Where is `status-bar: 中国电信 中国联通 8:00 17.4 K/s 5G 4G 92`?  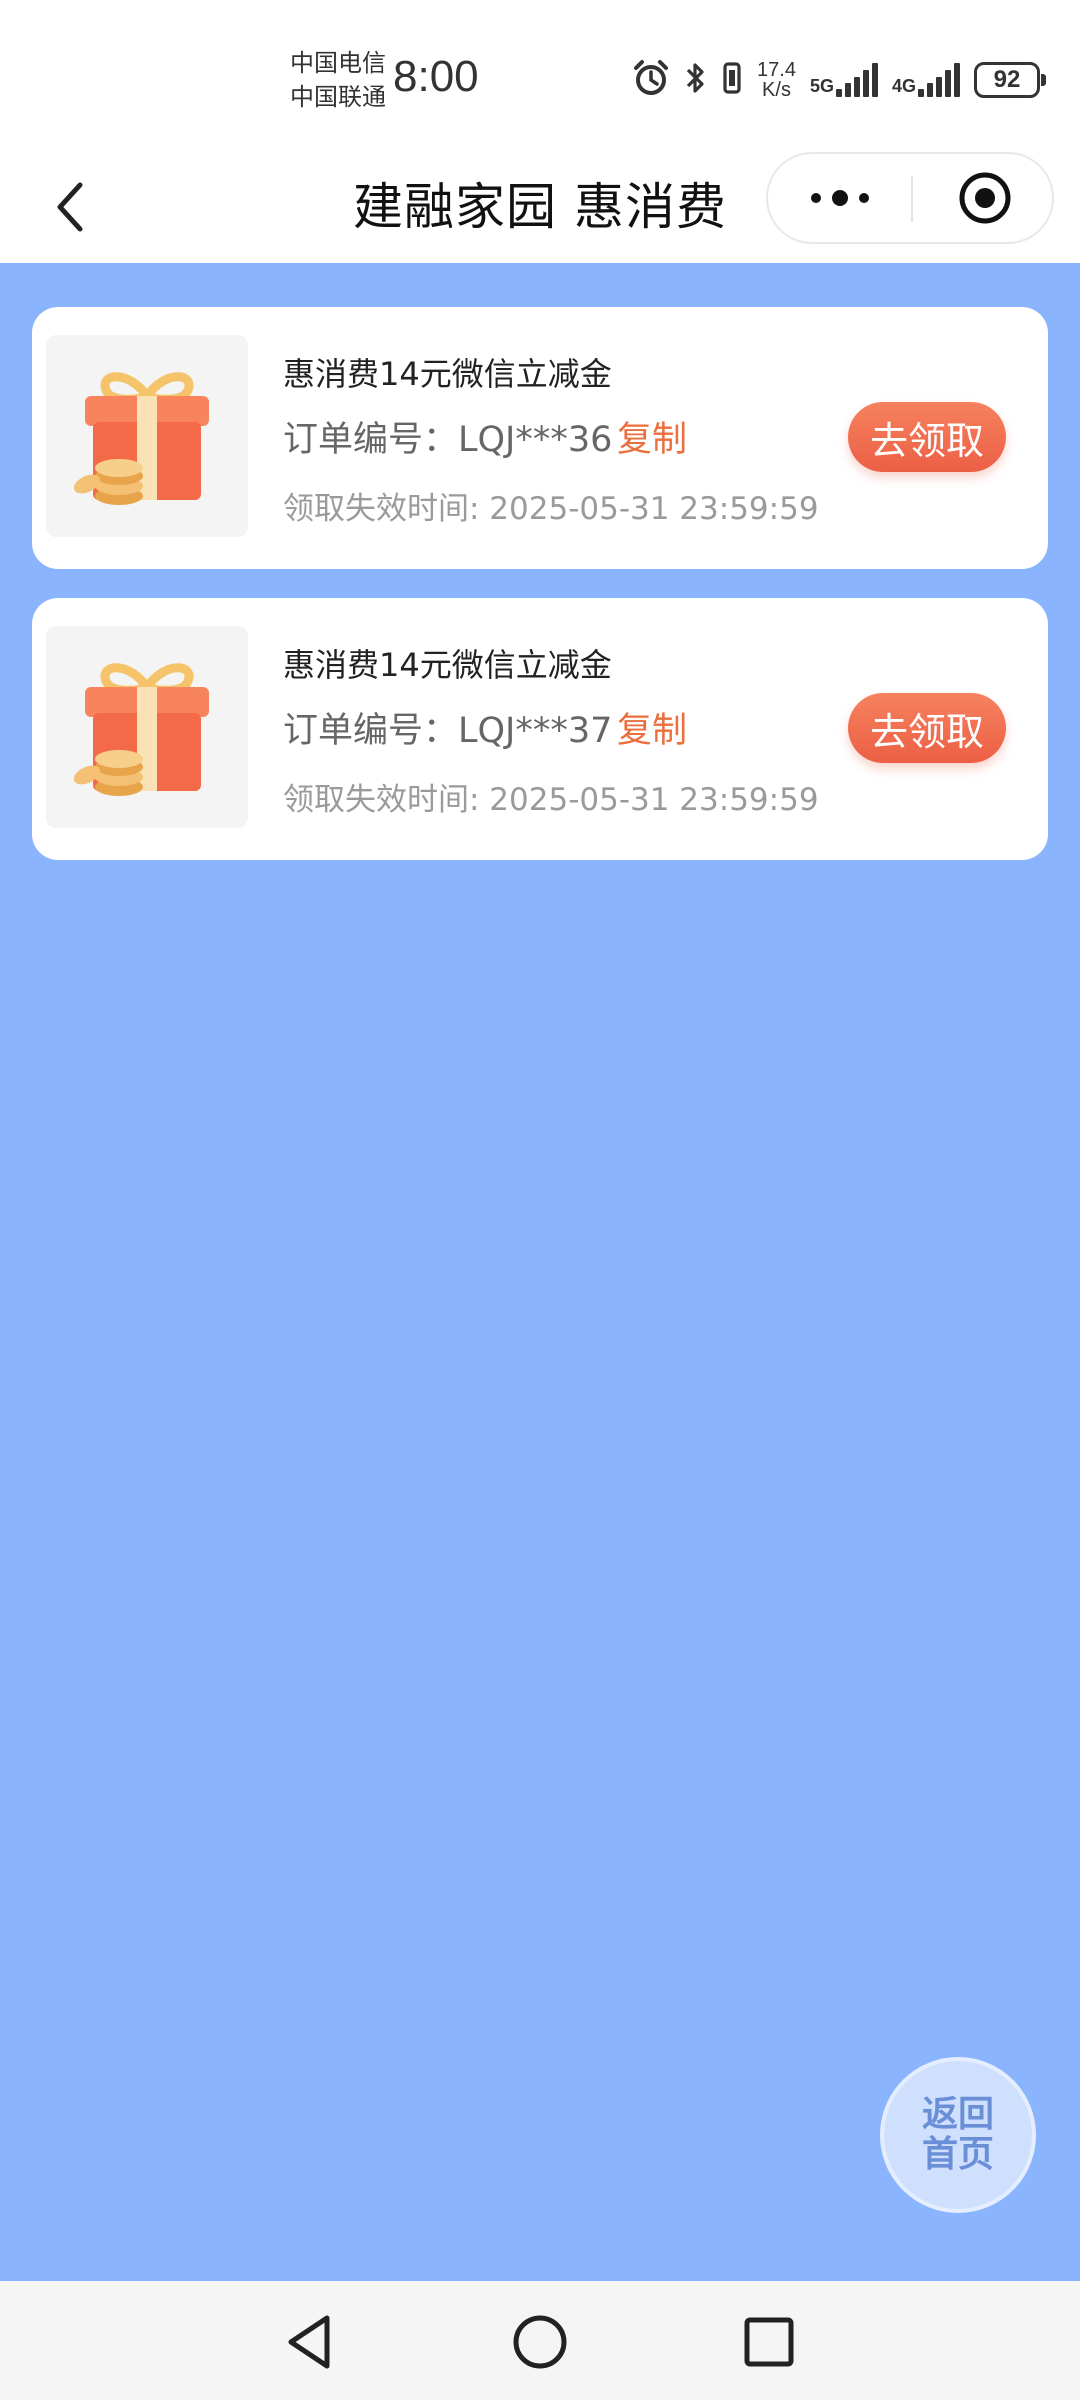
status-bar: 中国电信 中国联通 8:00 17.4 K/s 5G 4G 92 is located at coordinates (540, 75).